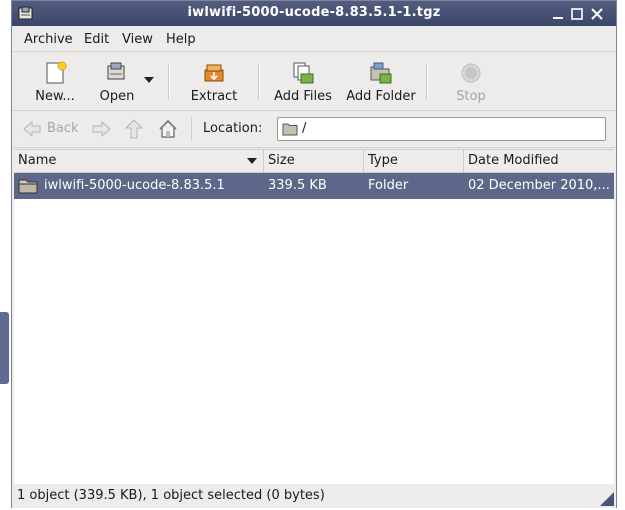 The height and width of the screenshot is (510, 625). Describe the element at coordinates (214, 96) in the screenshot. I see `extract-label: Extract` at that location.